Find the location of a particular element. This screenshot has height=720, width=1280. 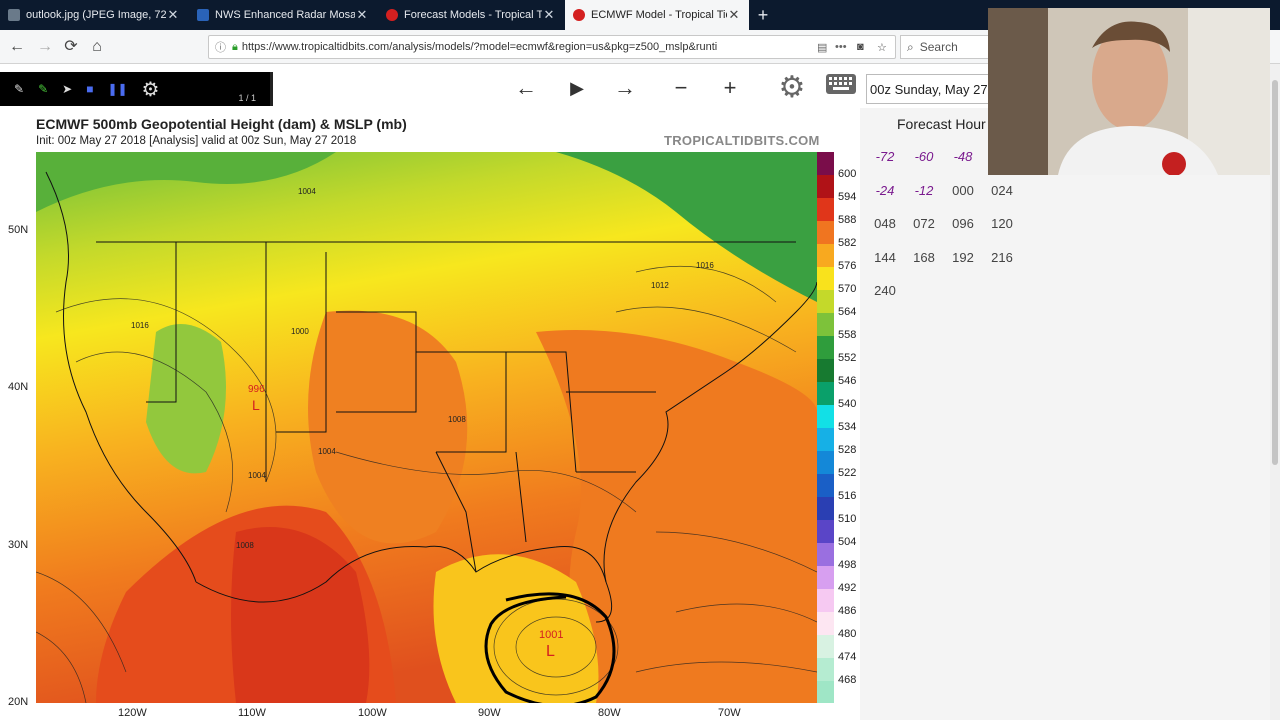

scale-label: 534 is located at coordinates (847, 427).